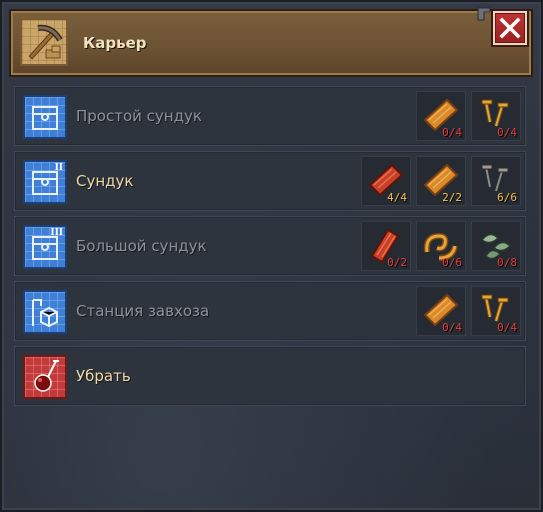  I want to click on list-item-remove: Убрать, so click(270, 376).